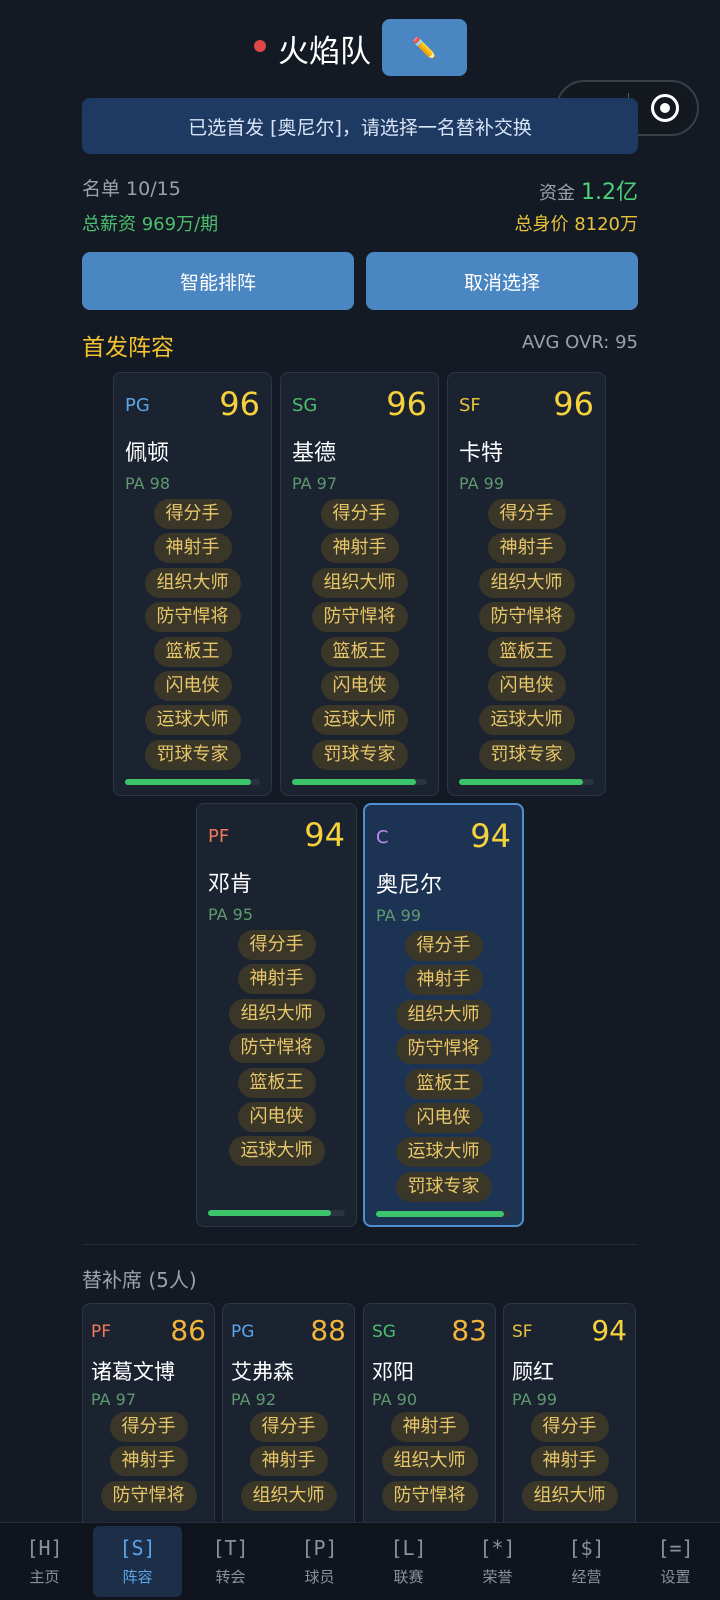 This screenshot has width=720, height=1600. What do you see at coordinates (137, 1561) in the screenshot?
I see `nav-item-lineup: [S] 阵容` at bounding box center [137, 1561].